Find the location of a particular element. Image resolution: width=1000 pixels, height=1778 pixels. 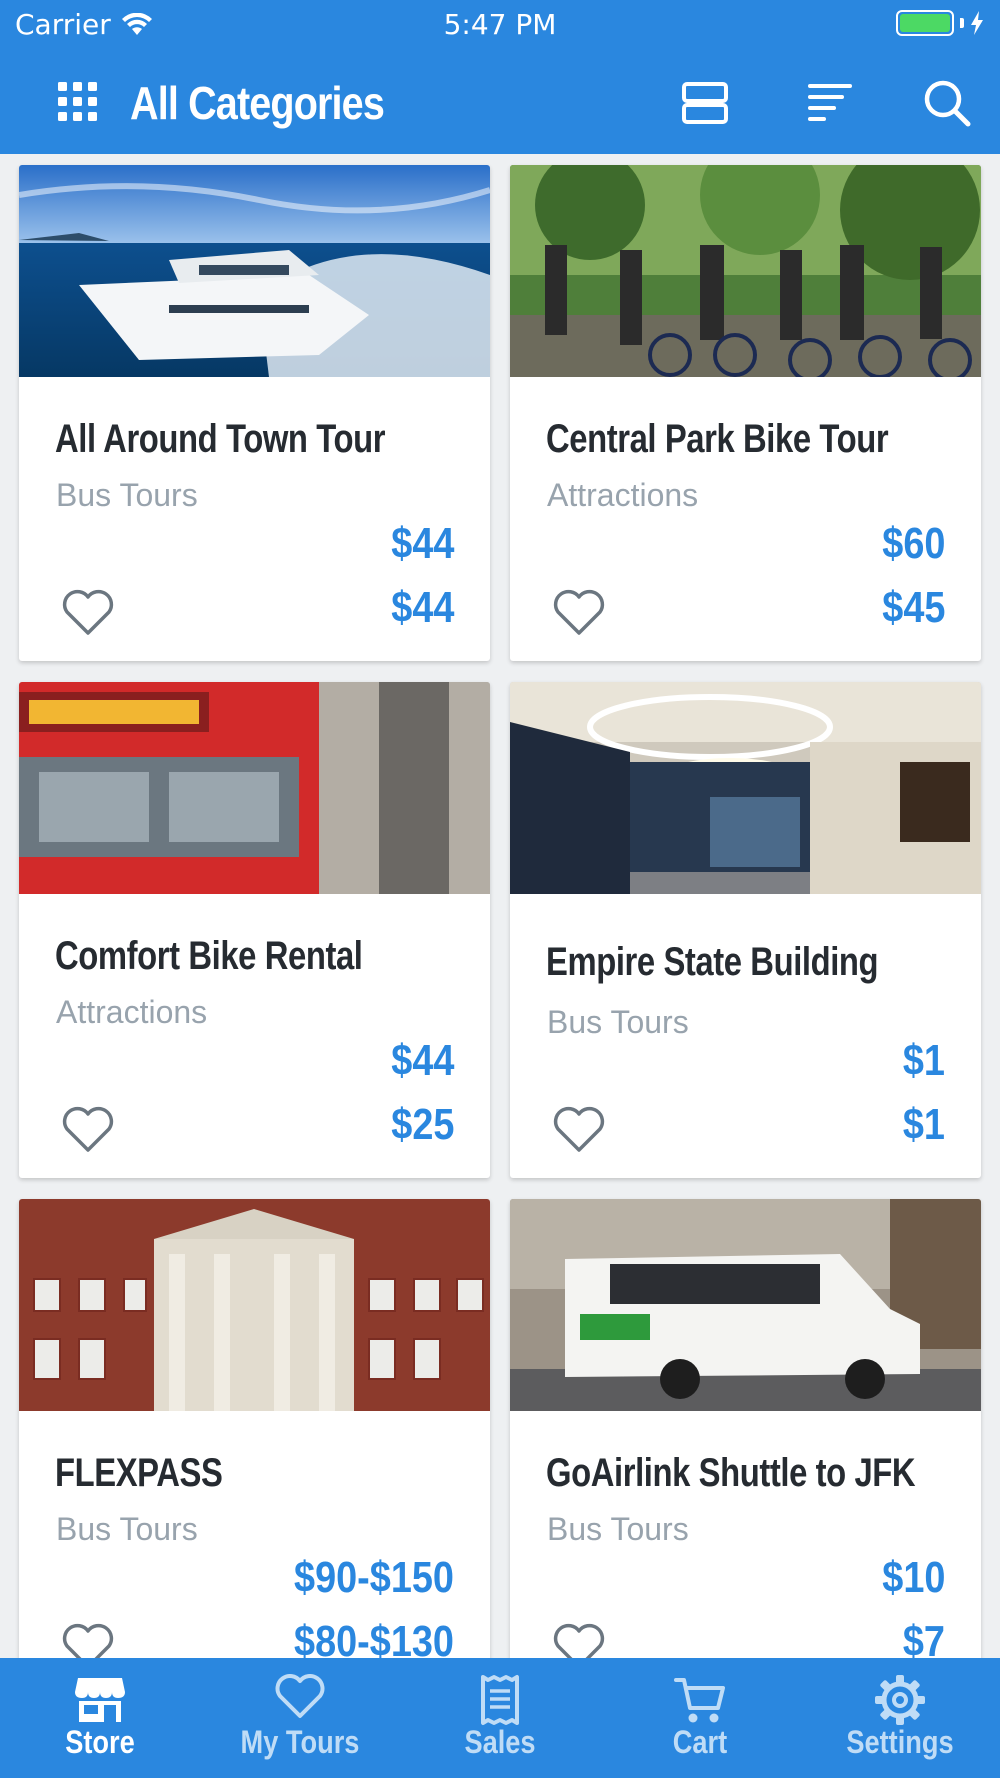

battery-indicator is located at coordinates (940, 23).